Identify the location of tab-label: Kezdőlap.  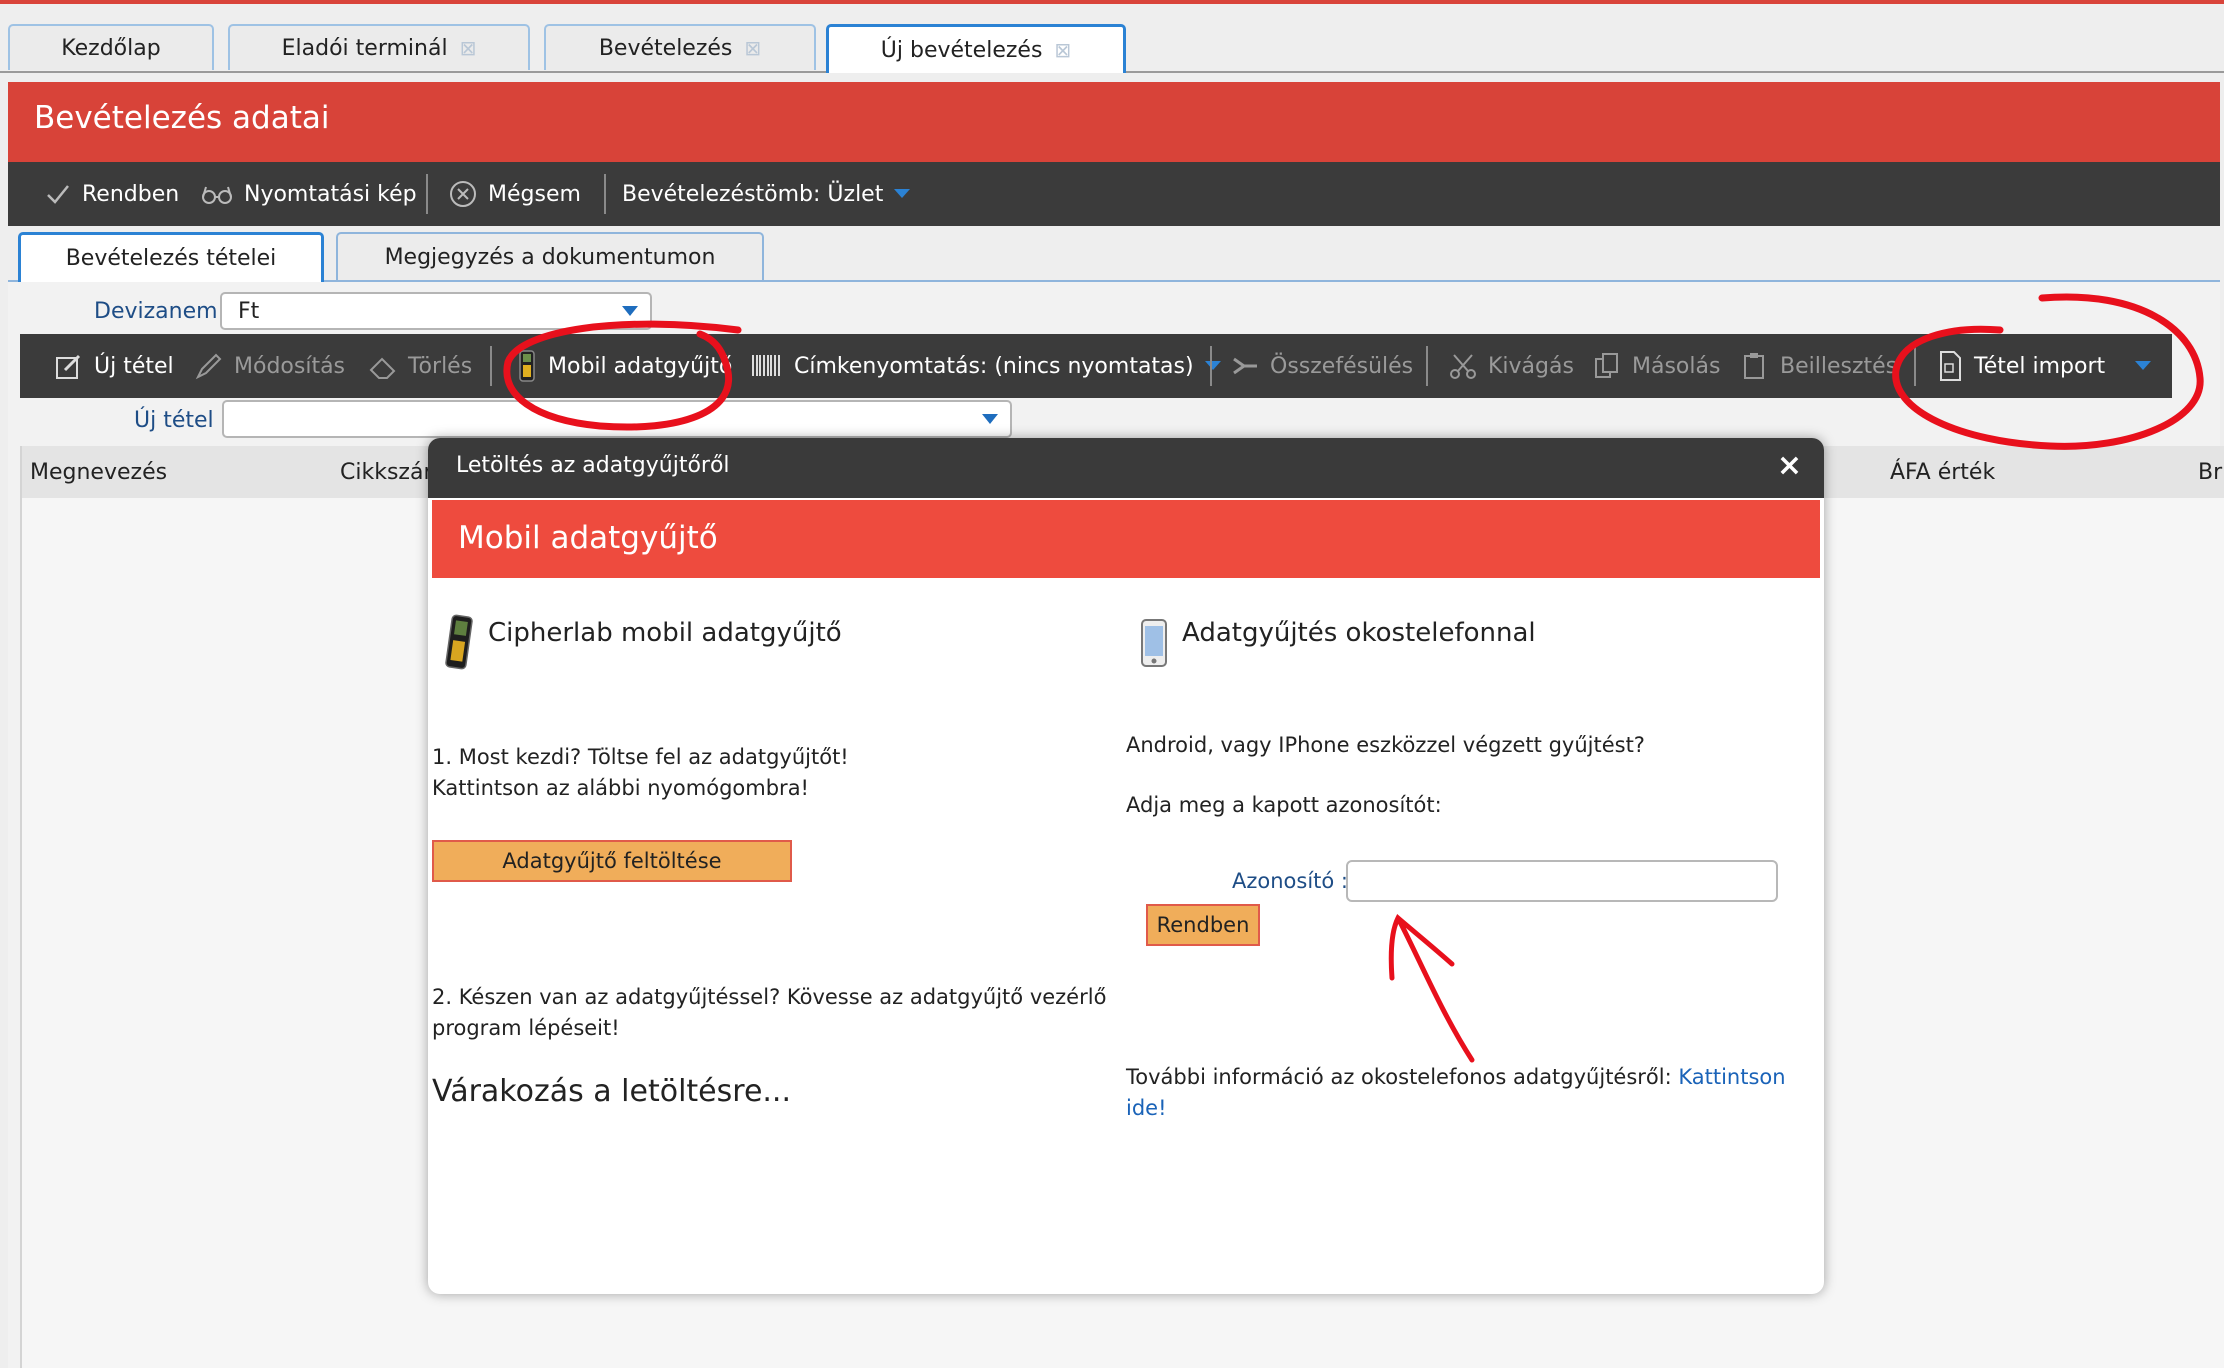
(111, 48).